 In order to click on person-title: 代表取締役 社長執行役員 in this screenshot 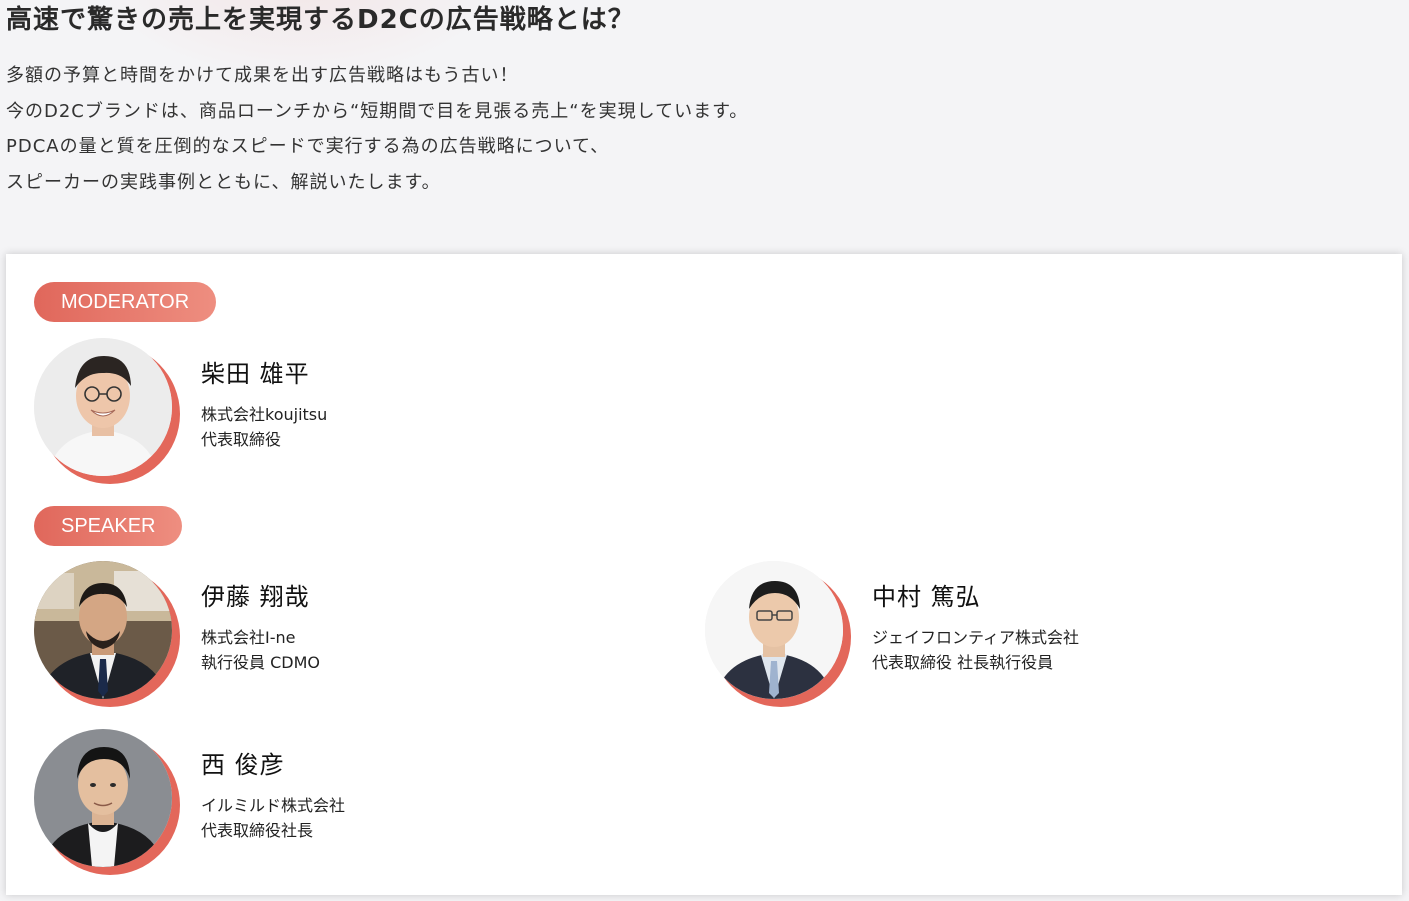, I will do `click(963, 662)`.